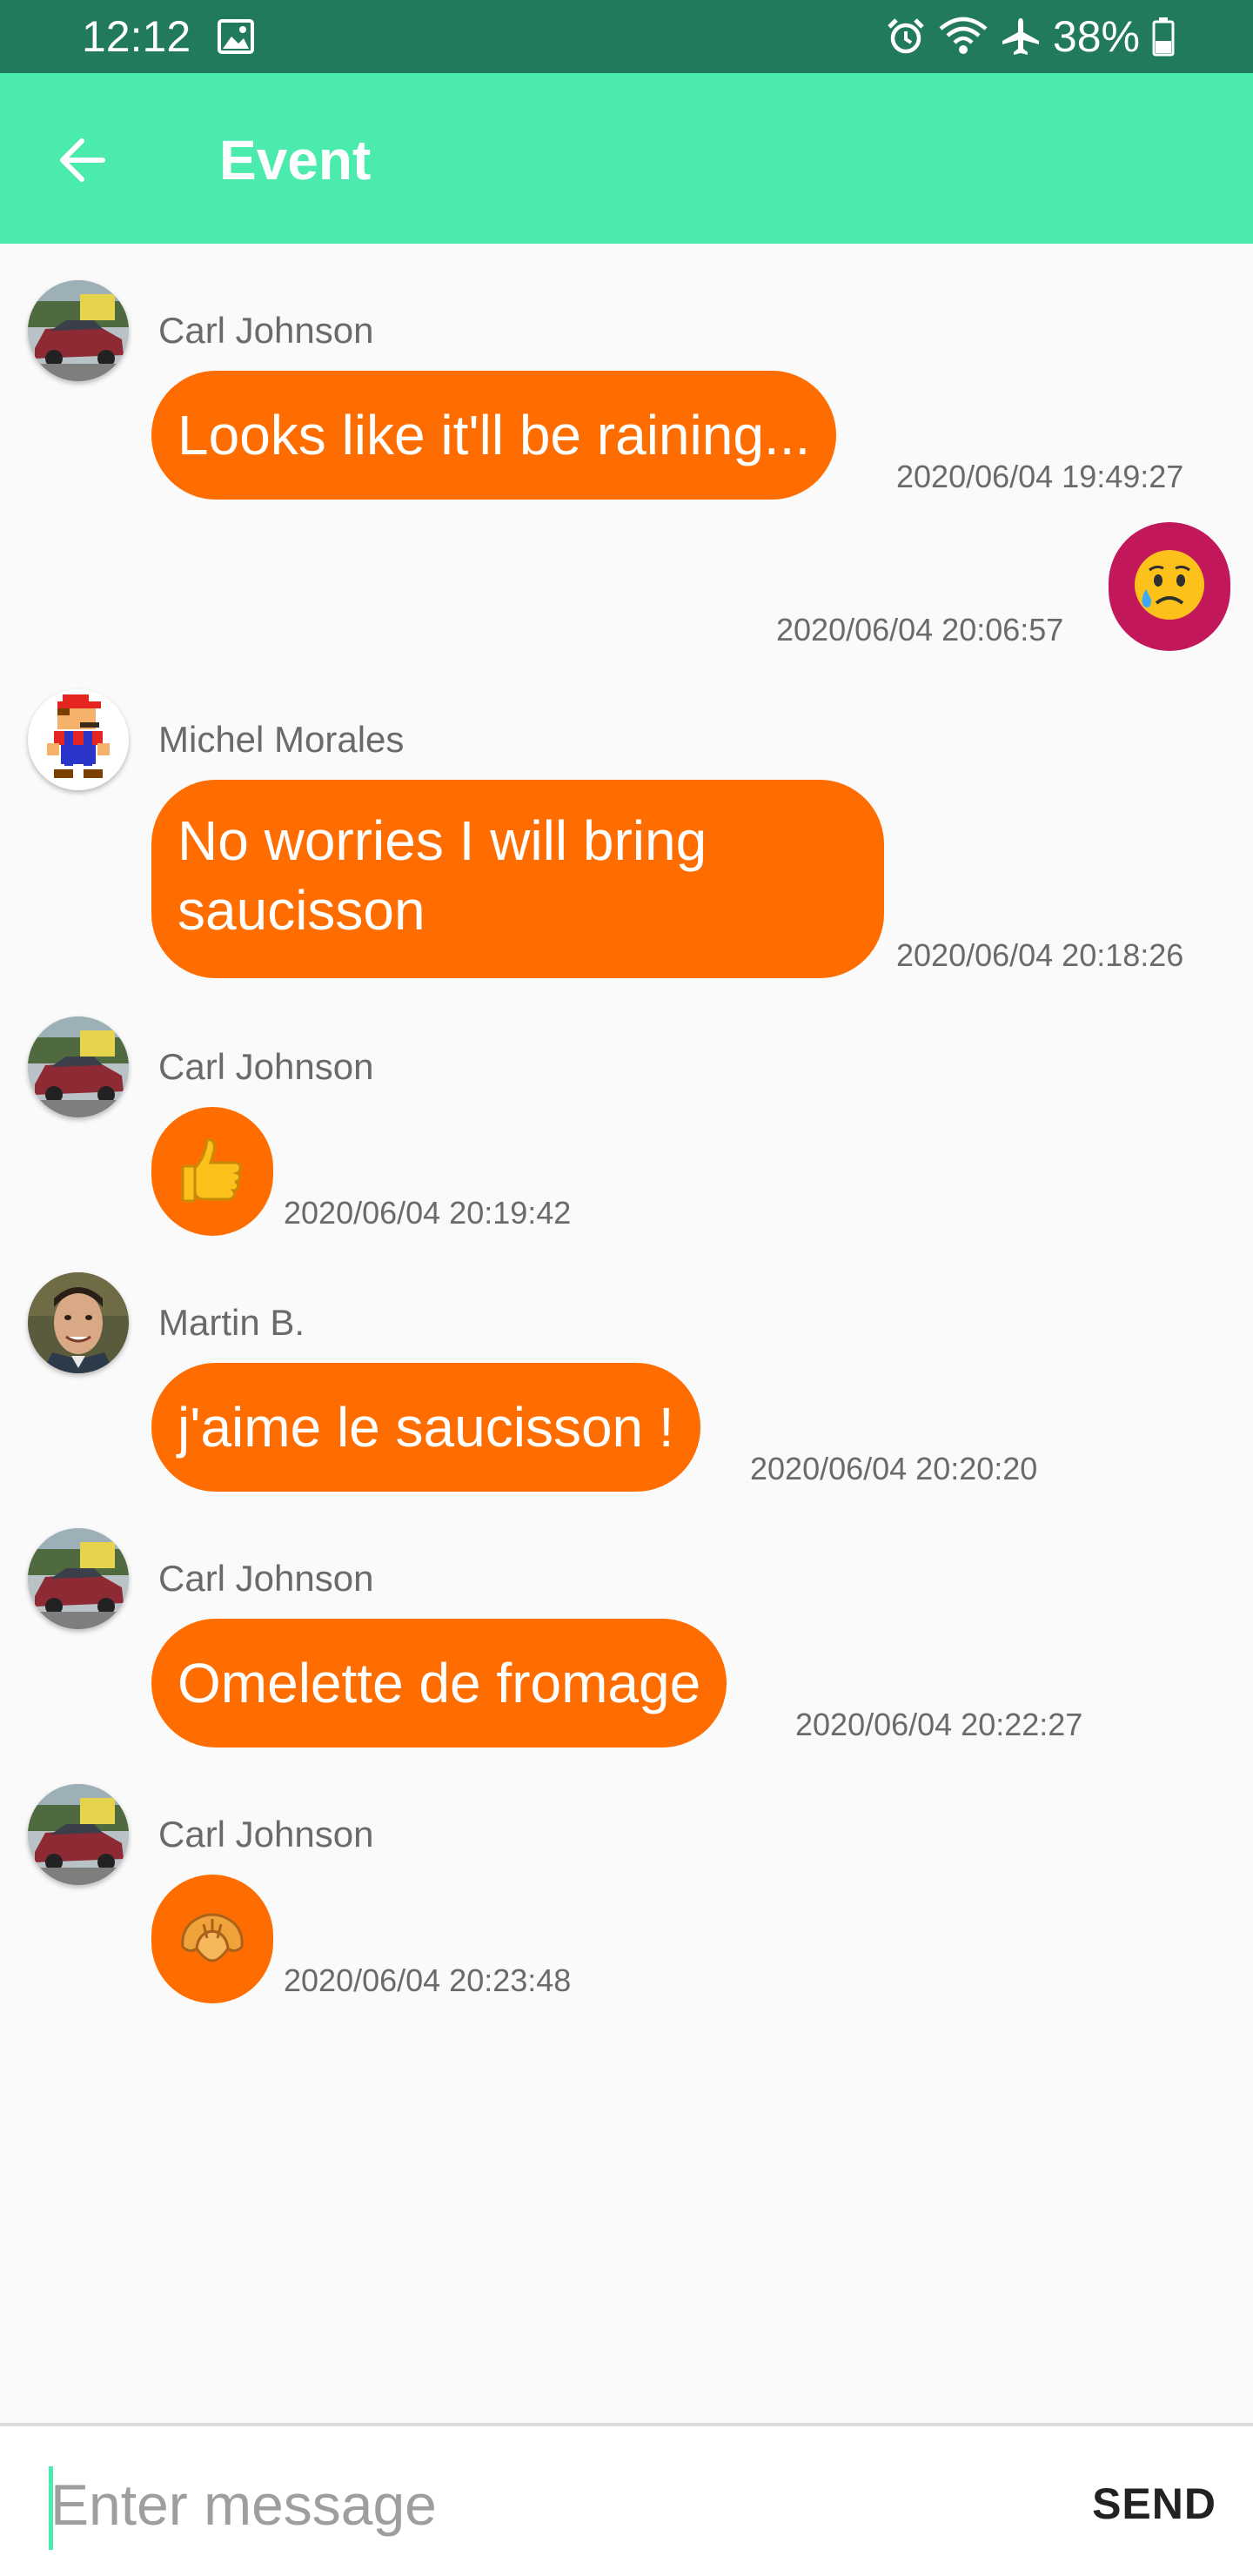 This screenshot has width=1253, height=2576. Describe the element at coordinates (517, 879) in the screenshot. I see `message-bubble: No worries I will bring saucisson` at that location.